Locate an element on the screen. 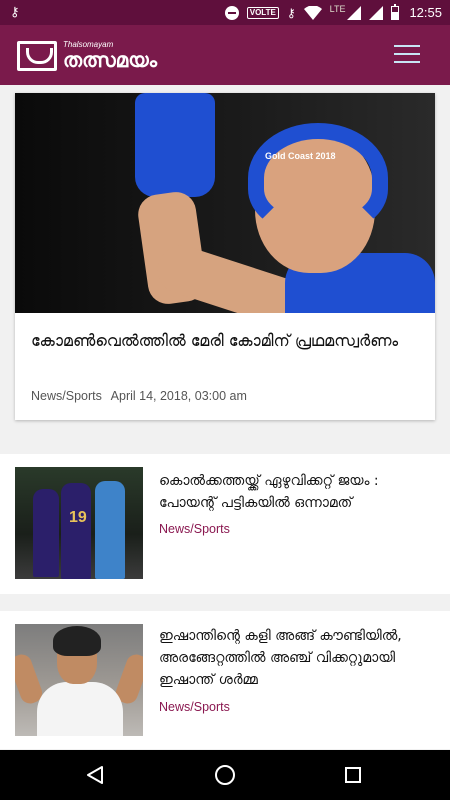 The width and height of the screenshot is (450, 800). volte-icon: VOLTE is located at coordinates (262, 12).